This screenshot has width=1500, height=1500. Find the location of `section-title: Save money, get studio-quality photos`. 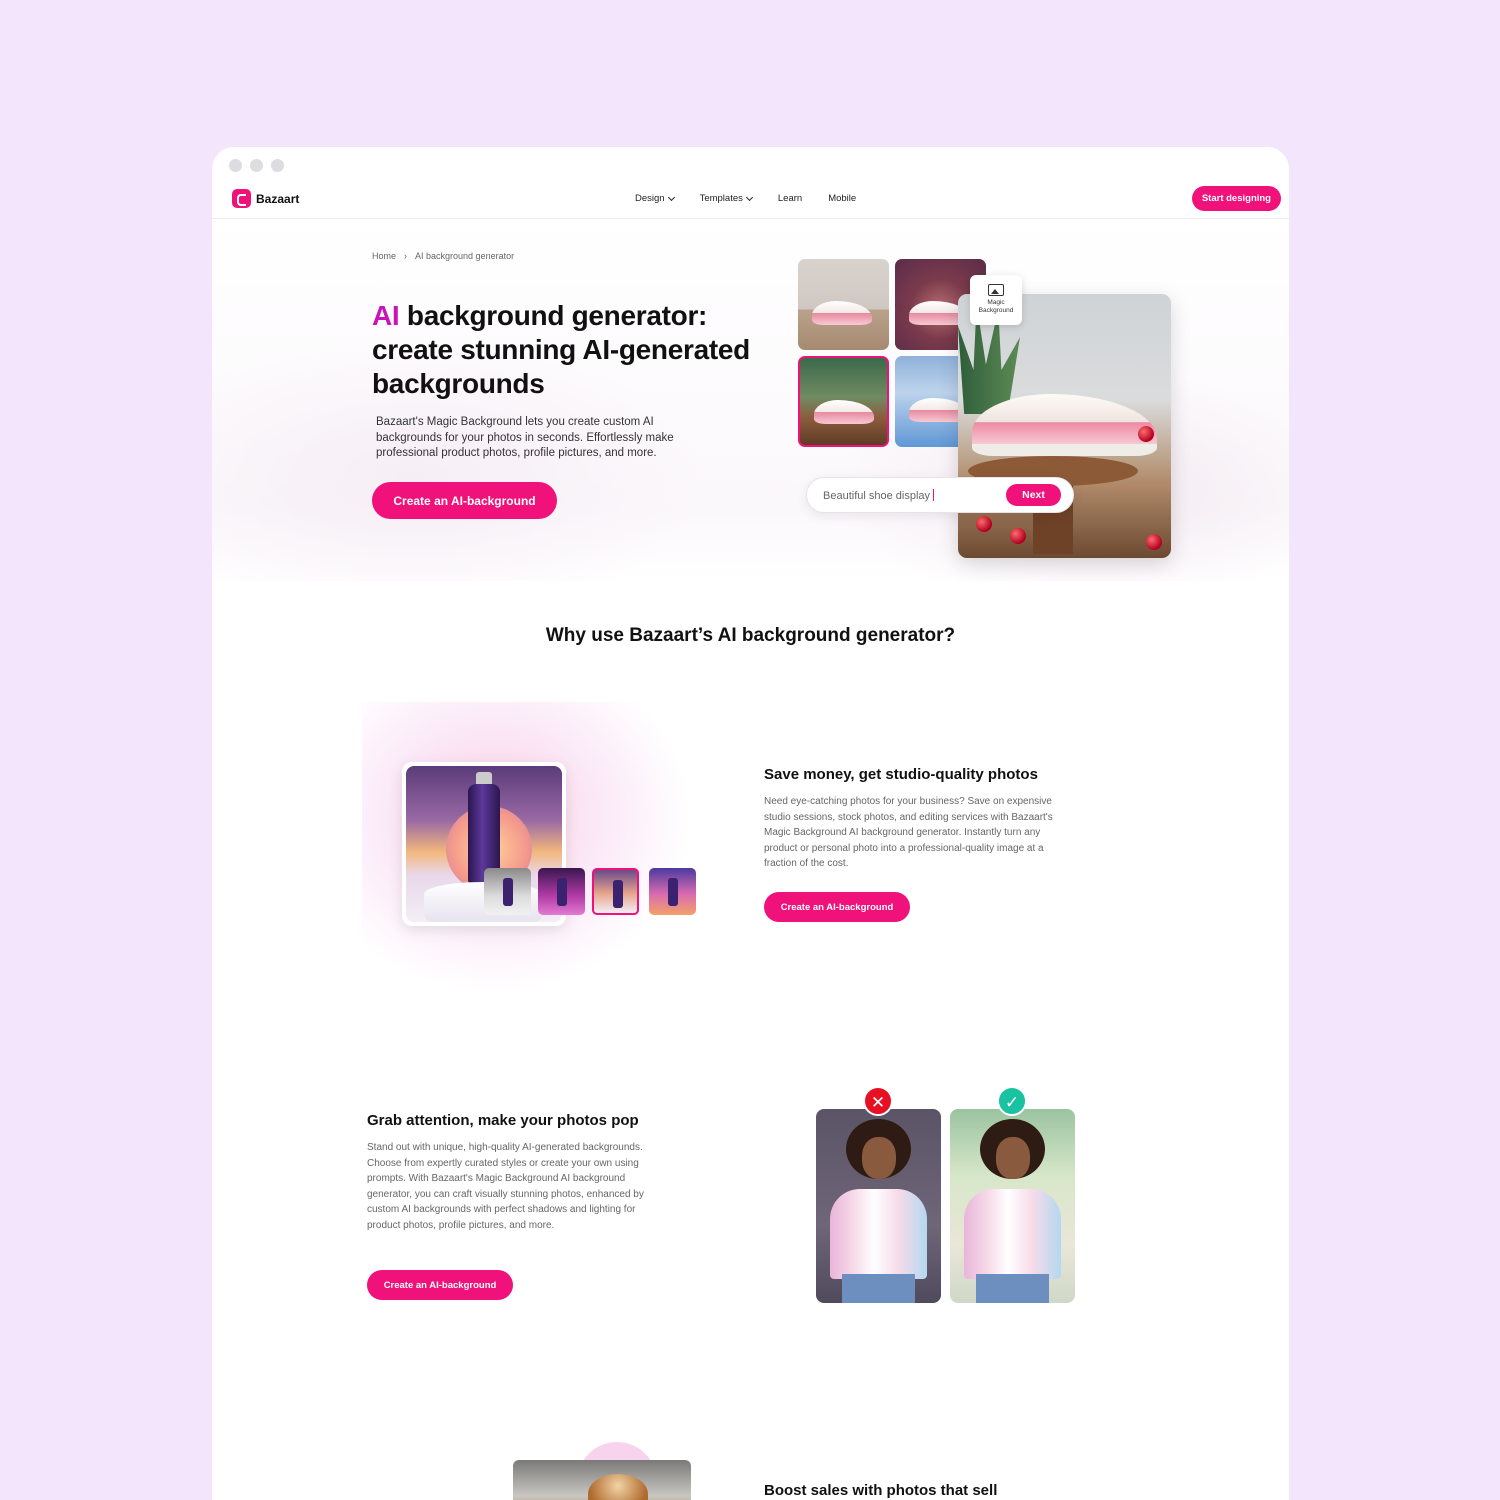

section-title: Save money, get studio-quality photos is located at coordinates (901, 774).